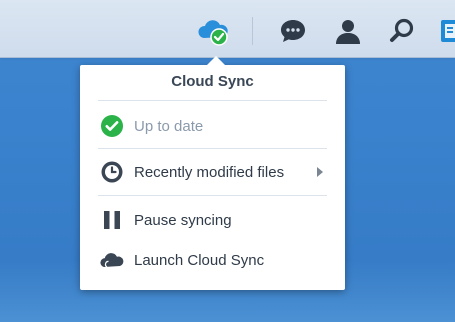 This screenshot has height=322, width=455. What do you see at coordinates (213, 31) in the screenshot?
I see `cloud-sync-status-icon` at bounding box center [213, 31].